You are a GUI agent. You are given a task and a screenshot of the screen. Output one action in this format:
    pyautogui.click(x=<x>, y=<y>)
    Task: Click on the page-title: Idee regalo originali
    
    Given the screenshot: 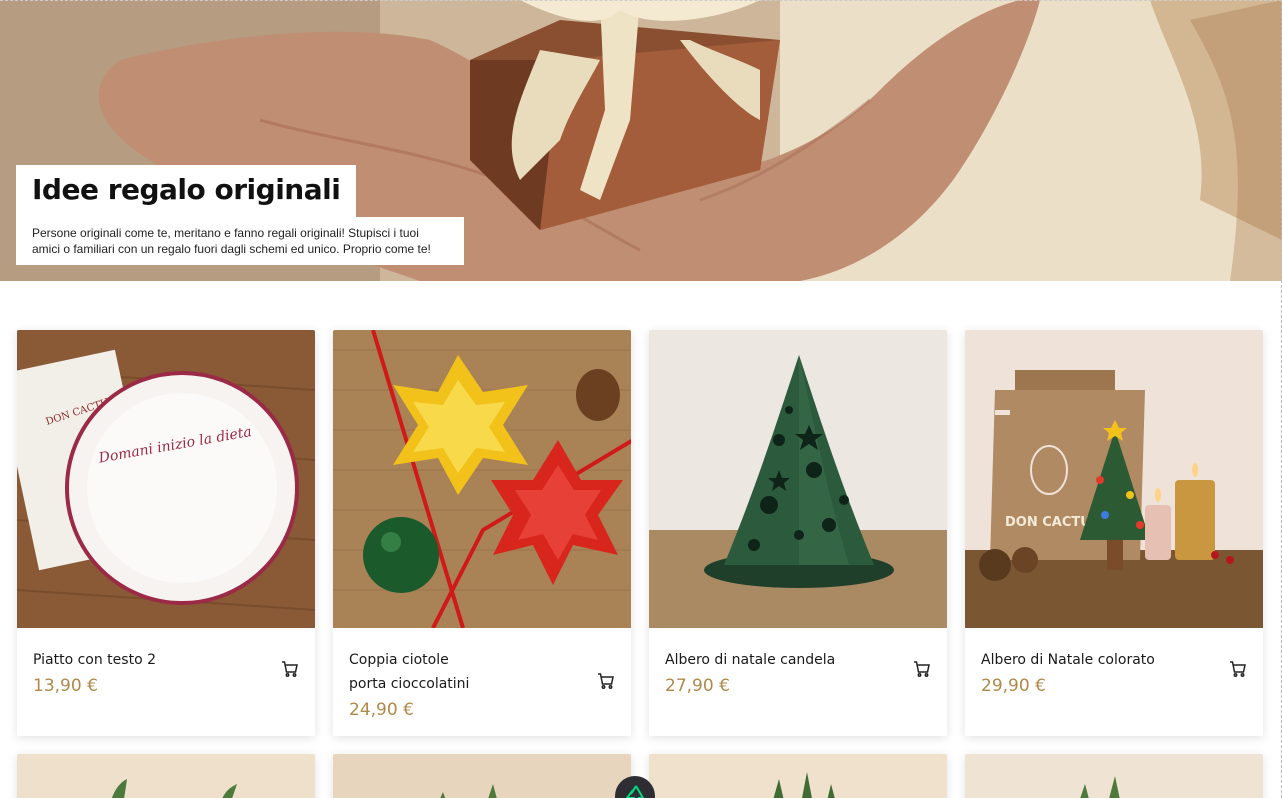 What is the action you would take?
    pyautogui.click(x=186, y=189)
    